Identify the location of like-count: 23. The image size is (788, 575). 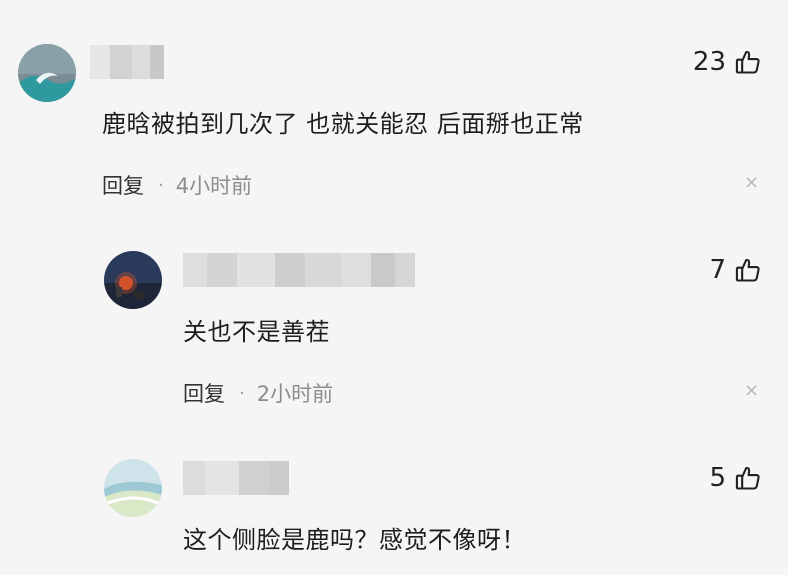
(727, 62).